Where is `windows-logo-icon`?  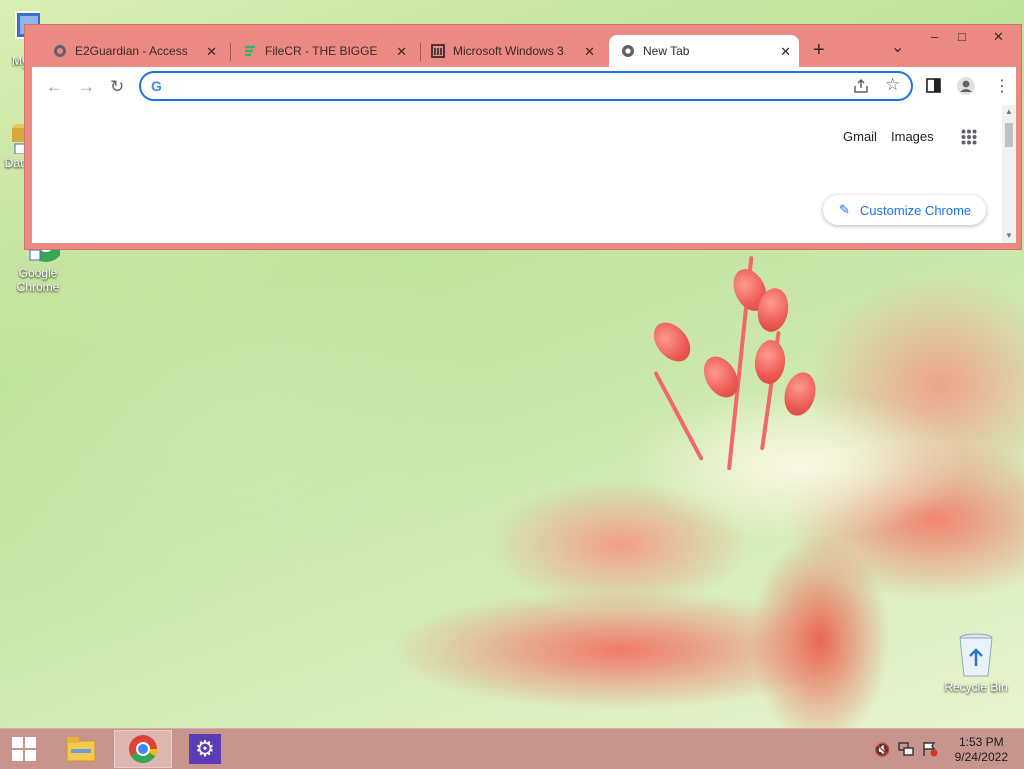 windows-logo-icon is located at coordinates (24, 749).